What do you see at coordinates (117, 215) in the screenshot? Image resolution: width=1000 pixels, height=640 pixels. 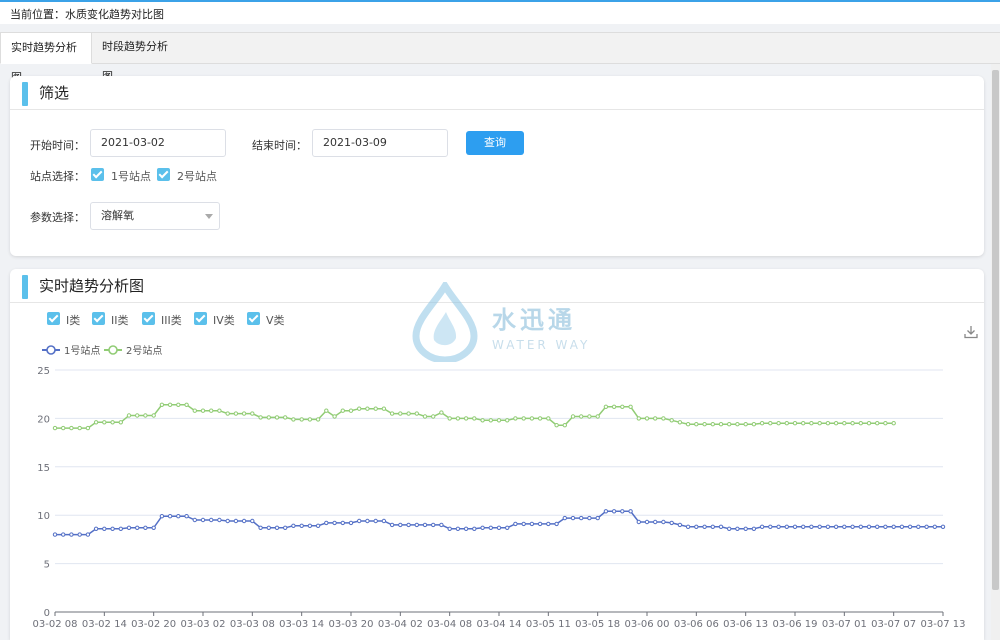 I see `param-select-value: 溶解氧` at bounding box center [117, 215].